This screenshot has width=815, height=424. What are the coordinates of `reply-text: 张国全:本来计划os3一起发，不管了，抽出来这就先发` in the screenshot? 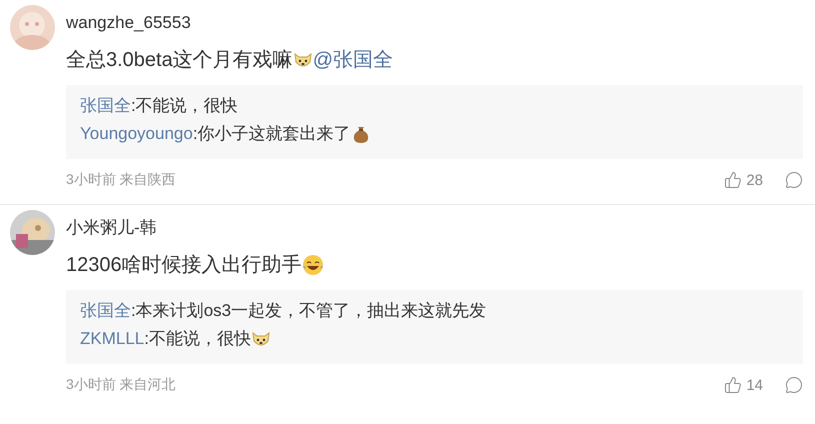 It's located at (283, 311).